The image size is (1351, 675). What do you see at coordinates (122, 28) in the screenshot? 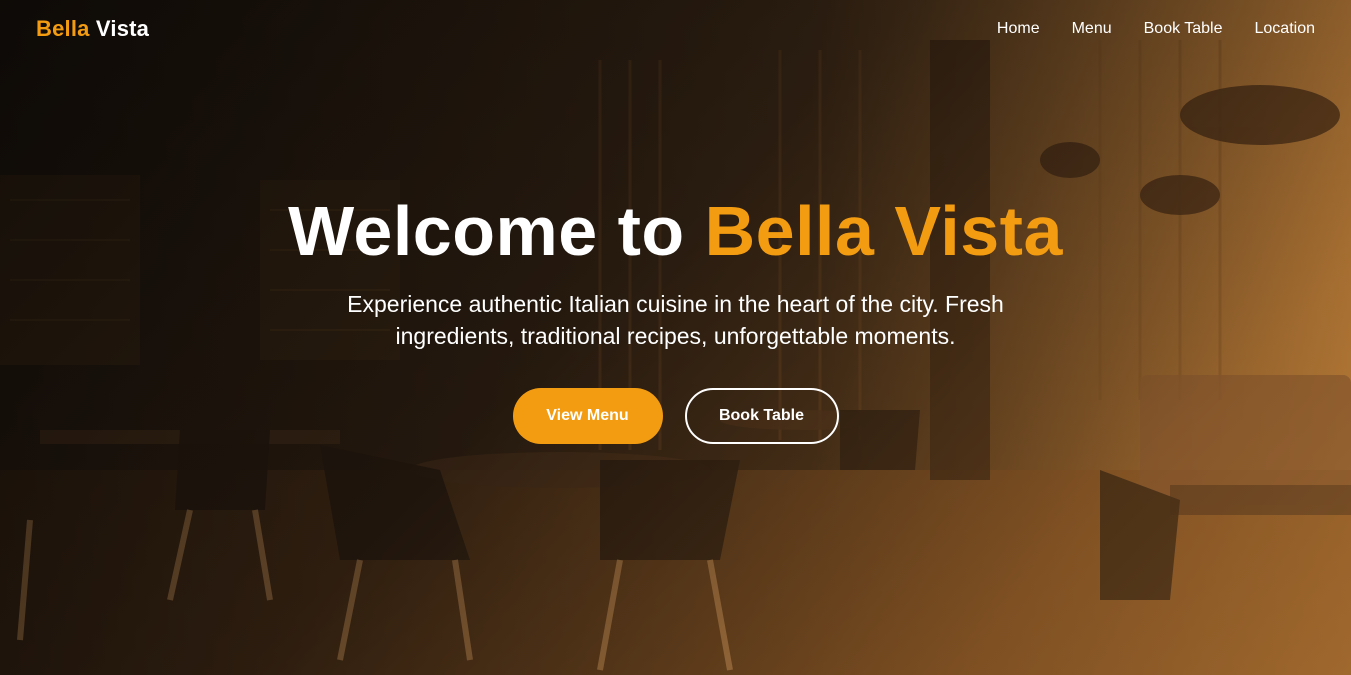
I see `brand-main-text: Vista` at bounding box center [122, 28].